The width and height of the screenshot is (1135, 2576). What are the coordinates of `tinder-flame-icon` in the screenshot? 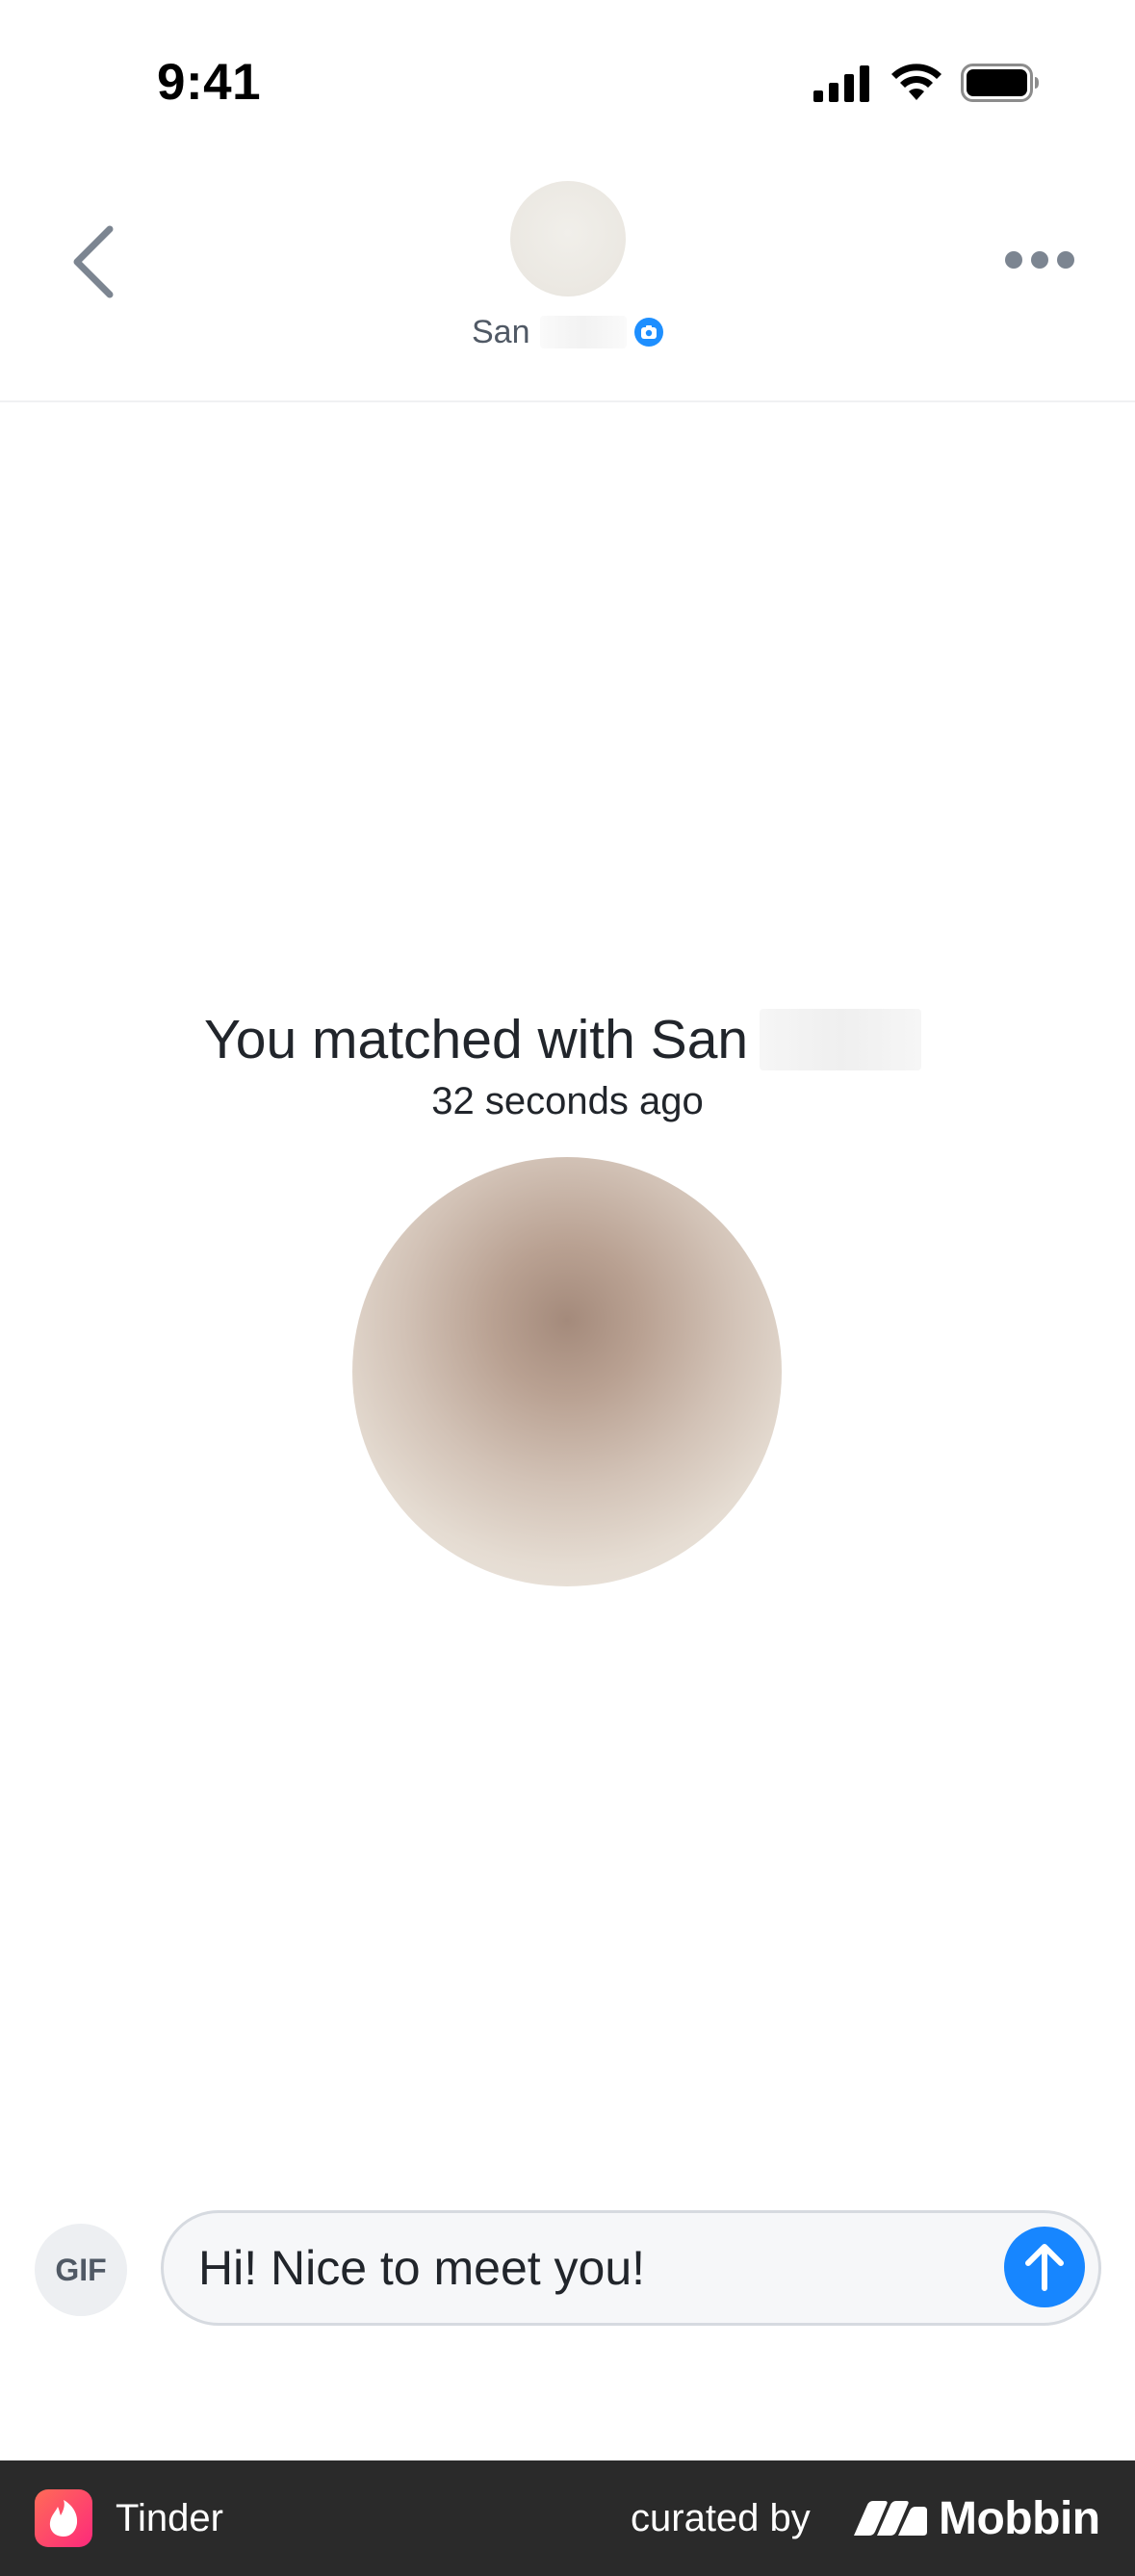 It's located at (63, 2518).